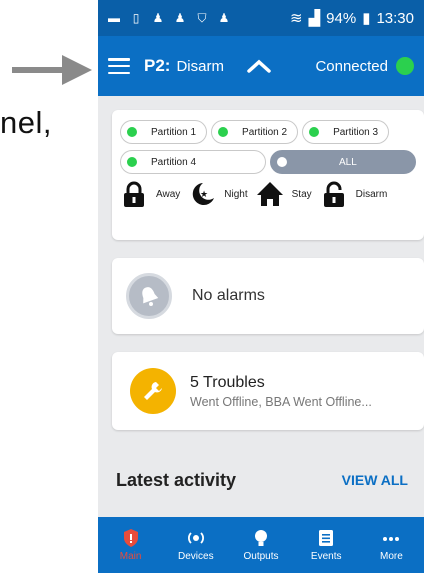 This screenshot has height=573, width=424. Describe the element at coordinates (269, 194) in the screenshot. I see `home-icon` at that location.